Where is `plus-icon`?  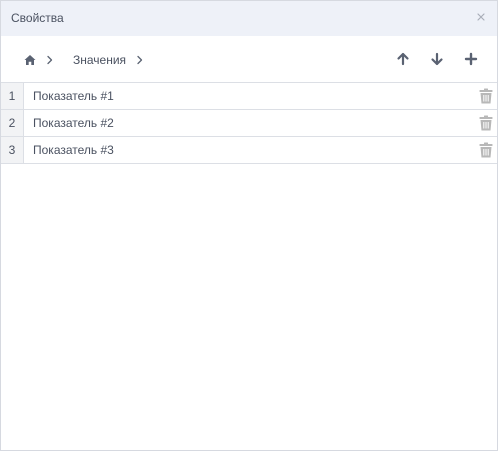
plus-icon is located at coordinates (471, 59).